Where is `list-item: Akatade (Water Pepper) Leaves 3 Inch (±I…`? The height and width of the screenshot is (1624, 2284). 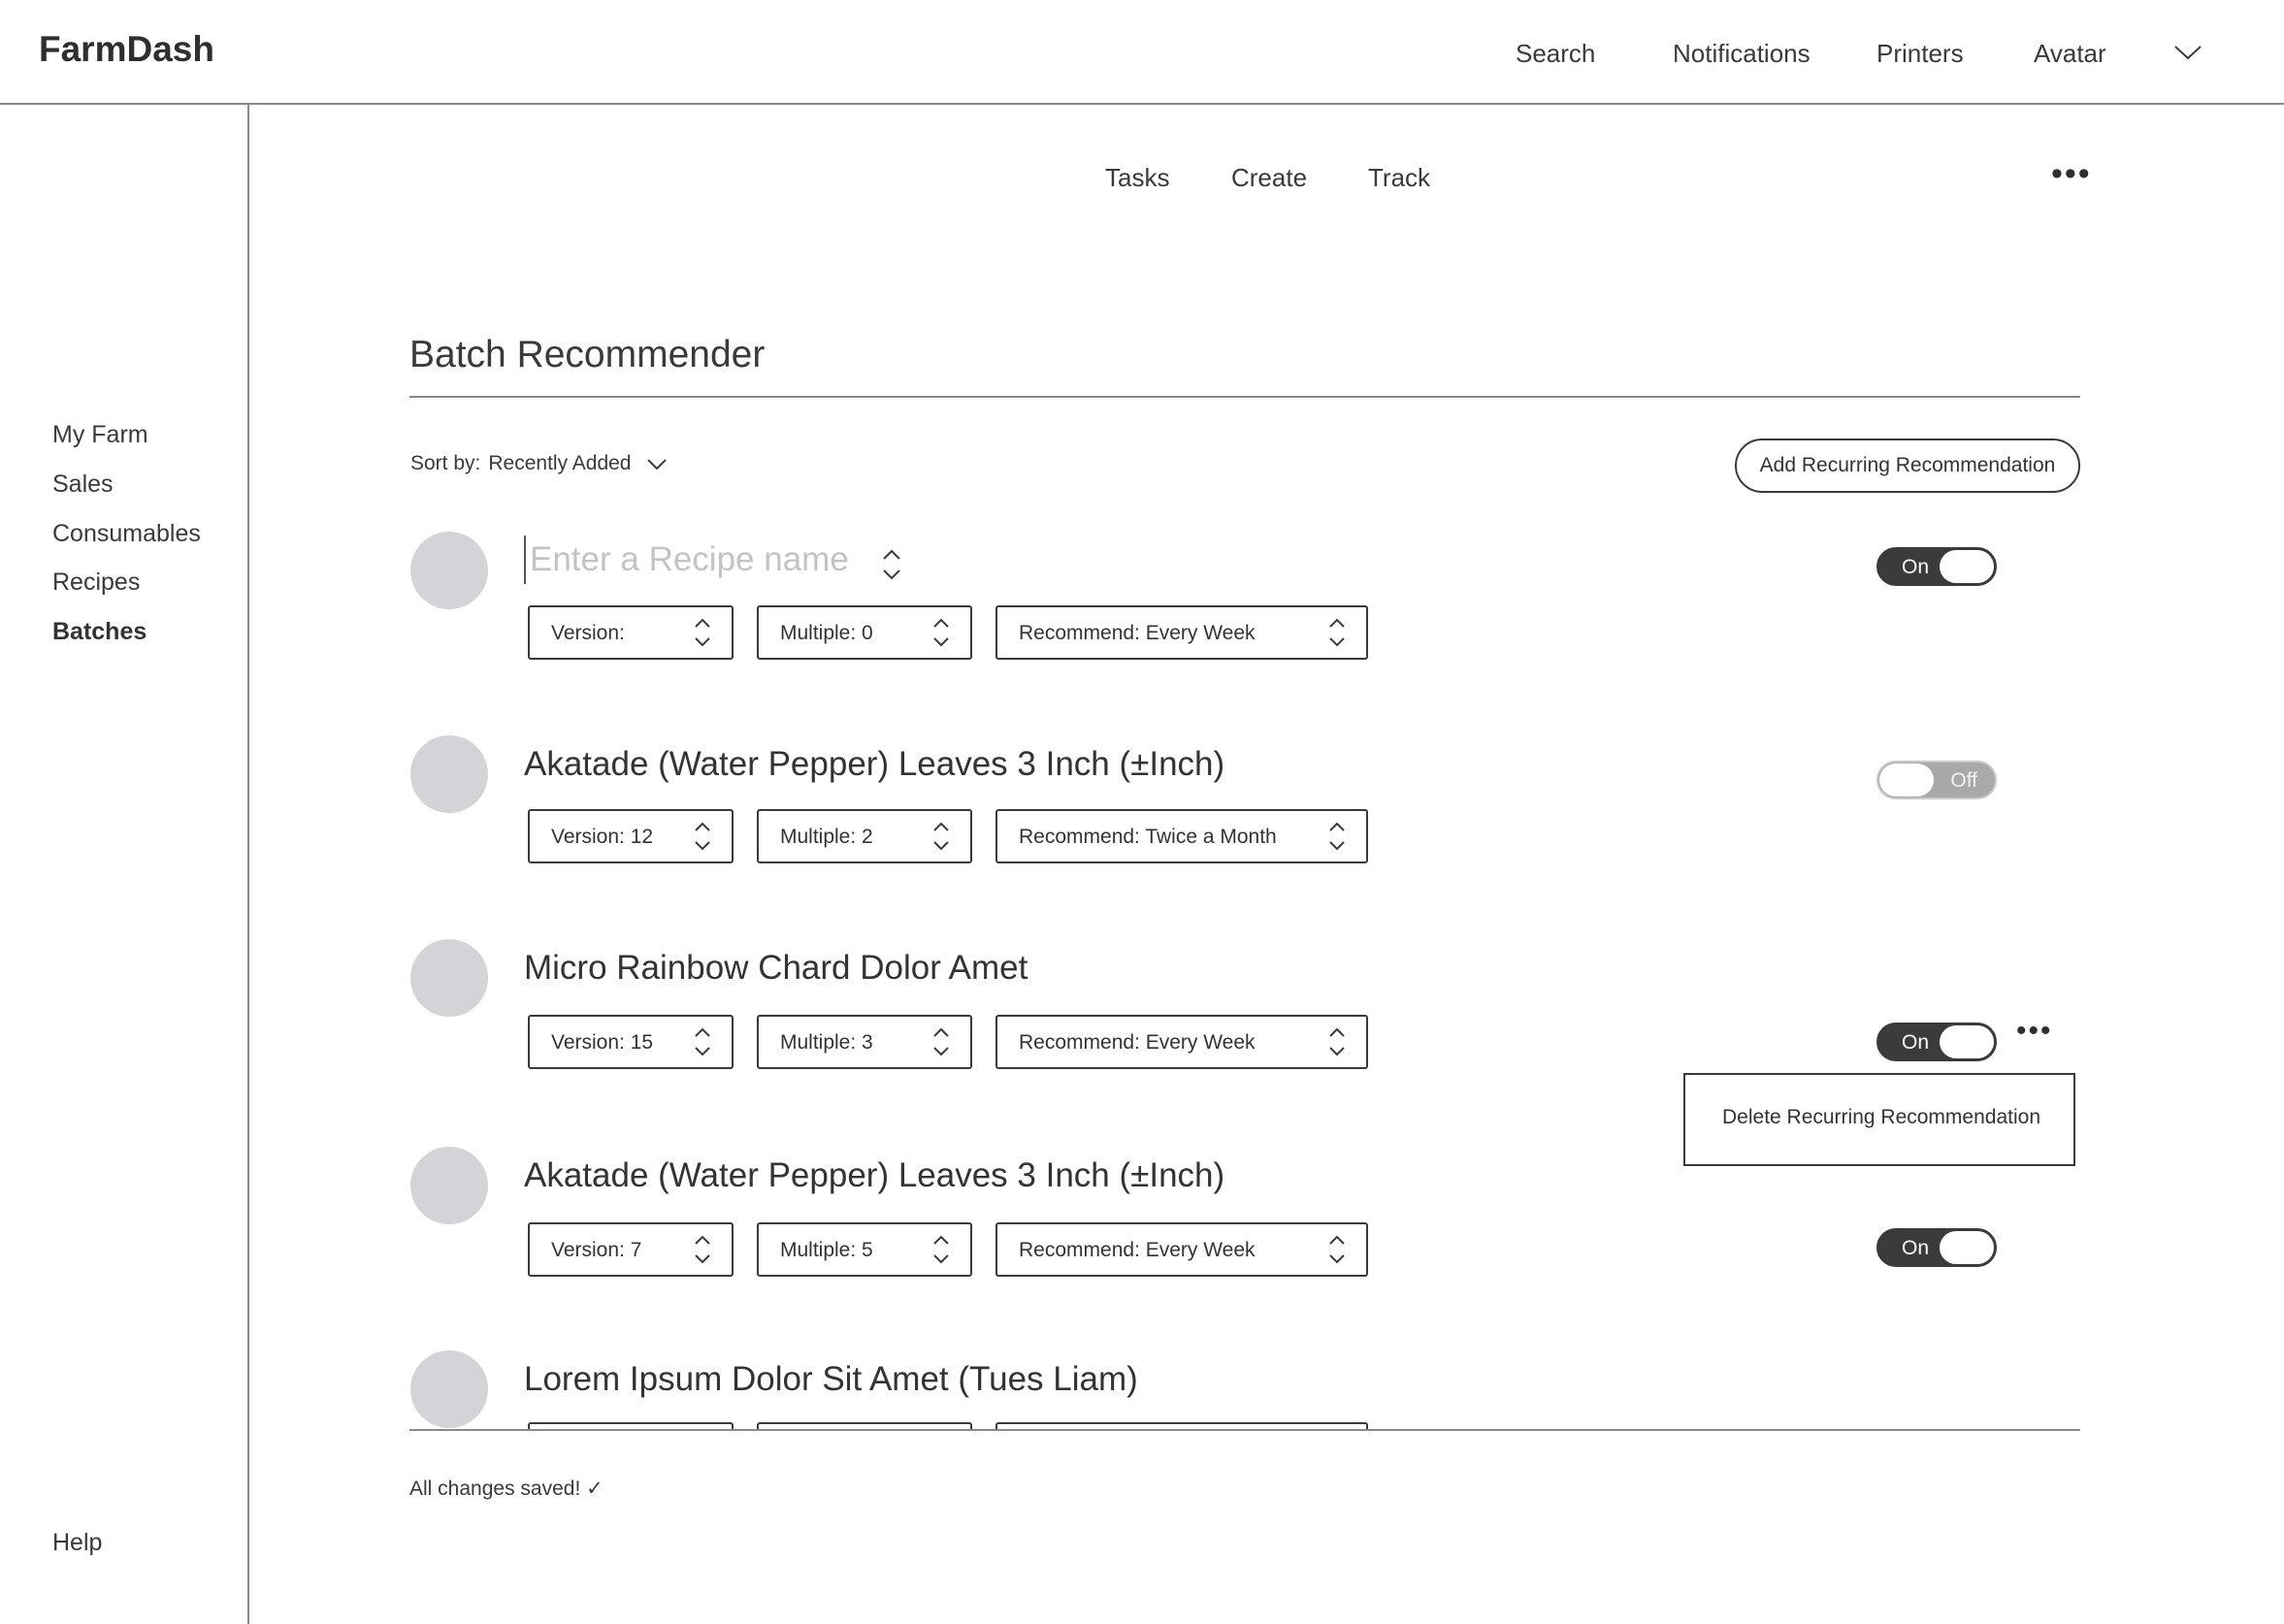 list-item: Akatade (Water Pepper) Leaves 3 Inch (±I… is located at coordinates (1245, 805).